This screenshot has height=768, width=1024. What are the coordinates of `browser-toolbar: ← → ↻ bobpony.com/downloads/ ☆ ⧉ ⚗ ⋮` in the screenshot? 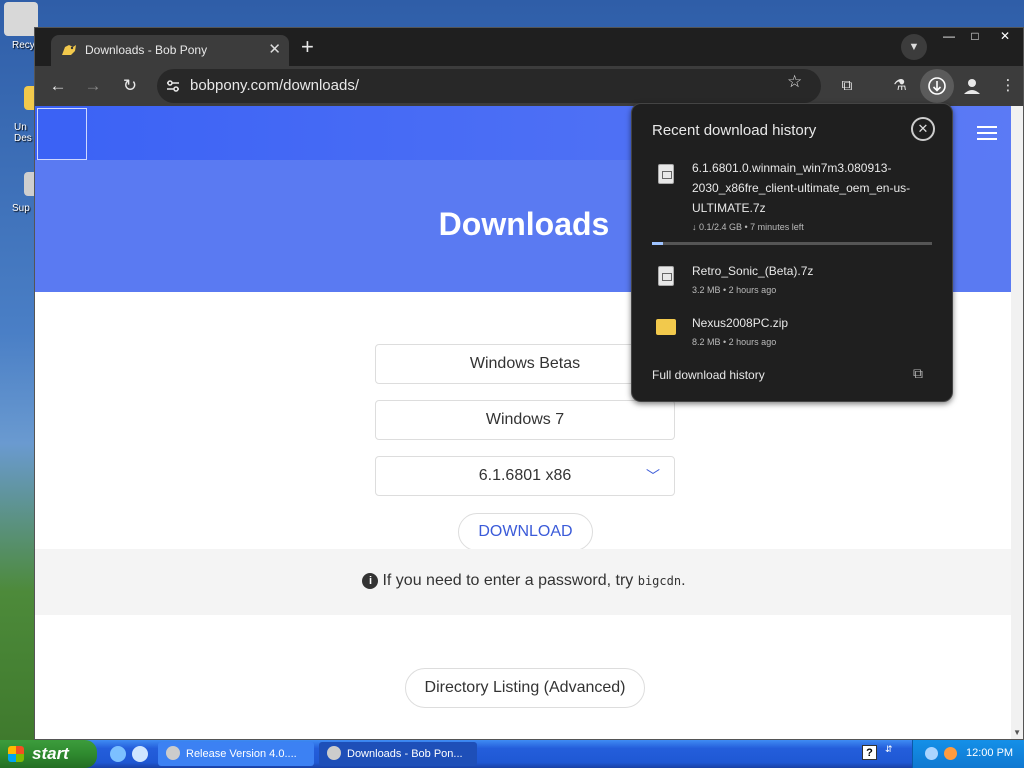 It's located at (529, 86).